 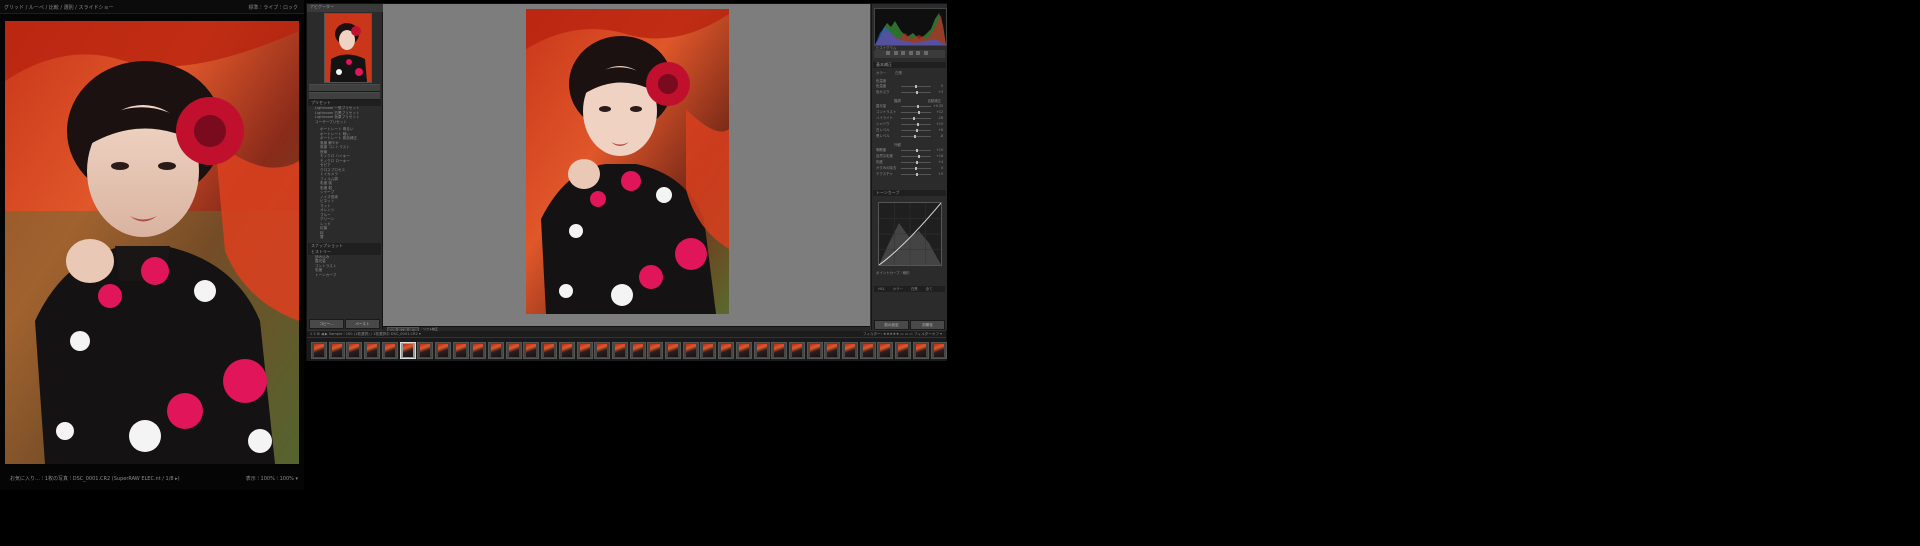 What do you see at coordinates (925, 52) in the screenshot?
I see `adjustment-brush-icon` at bounding box center [925, 52].